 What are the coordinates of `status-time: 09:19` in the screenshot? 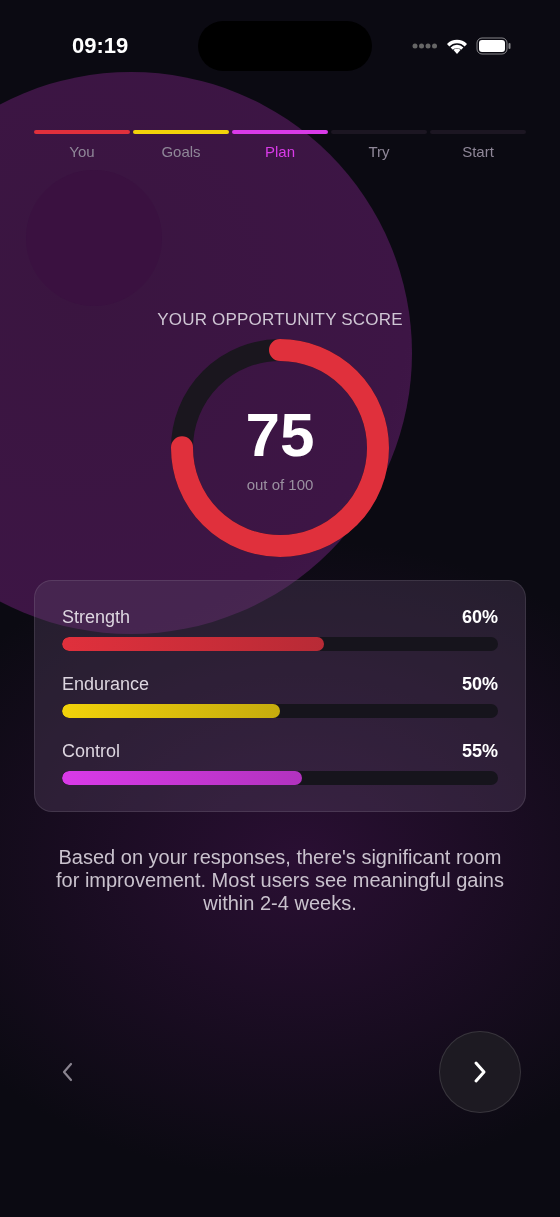 It's located at (100, 46).